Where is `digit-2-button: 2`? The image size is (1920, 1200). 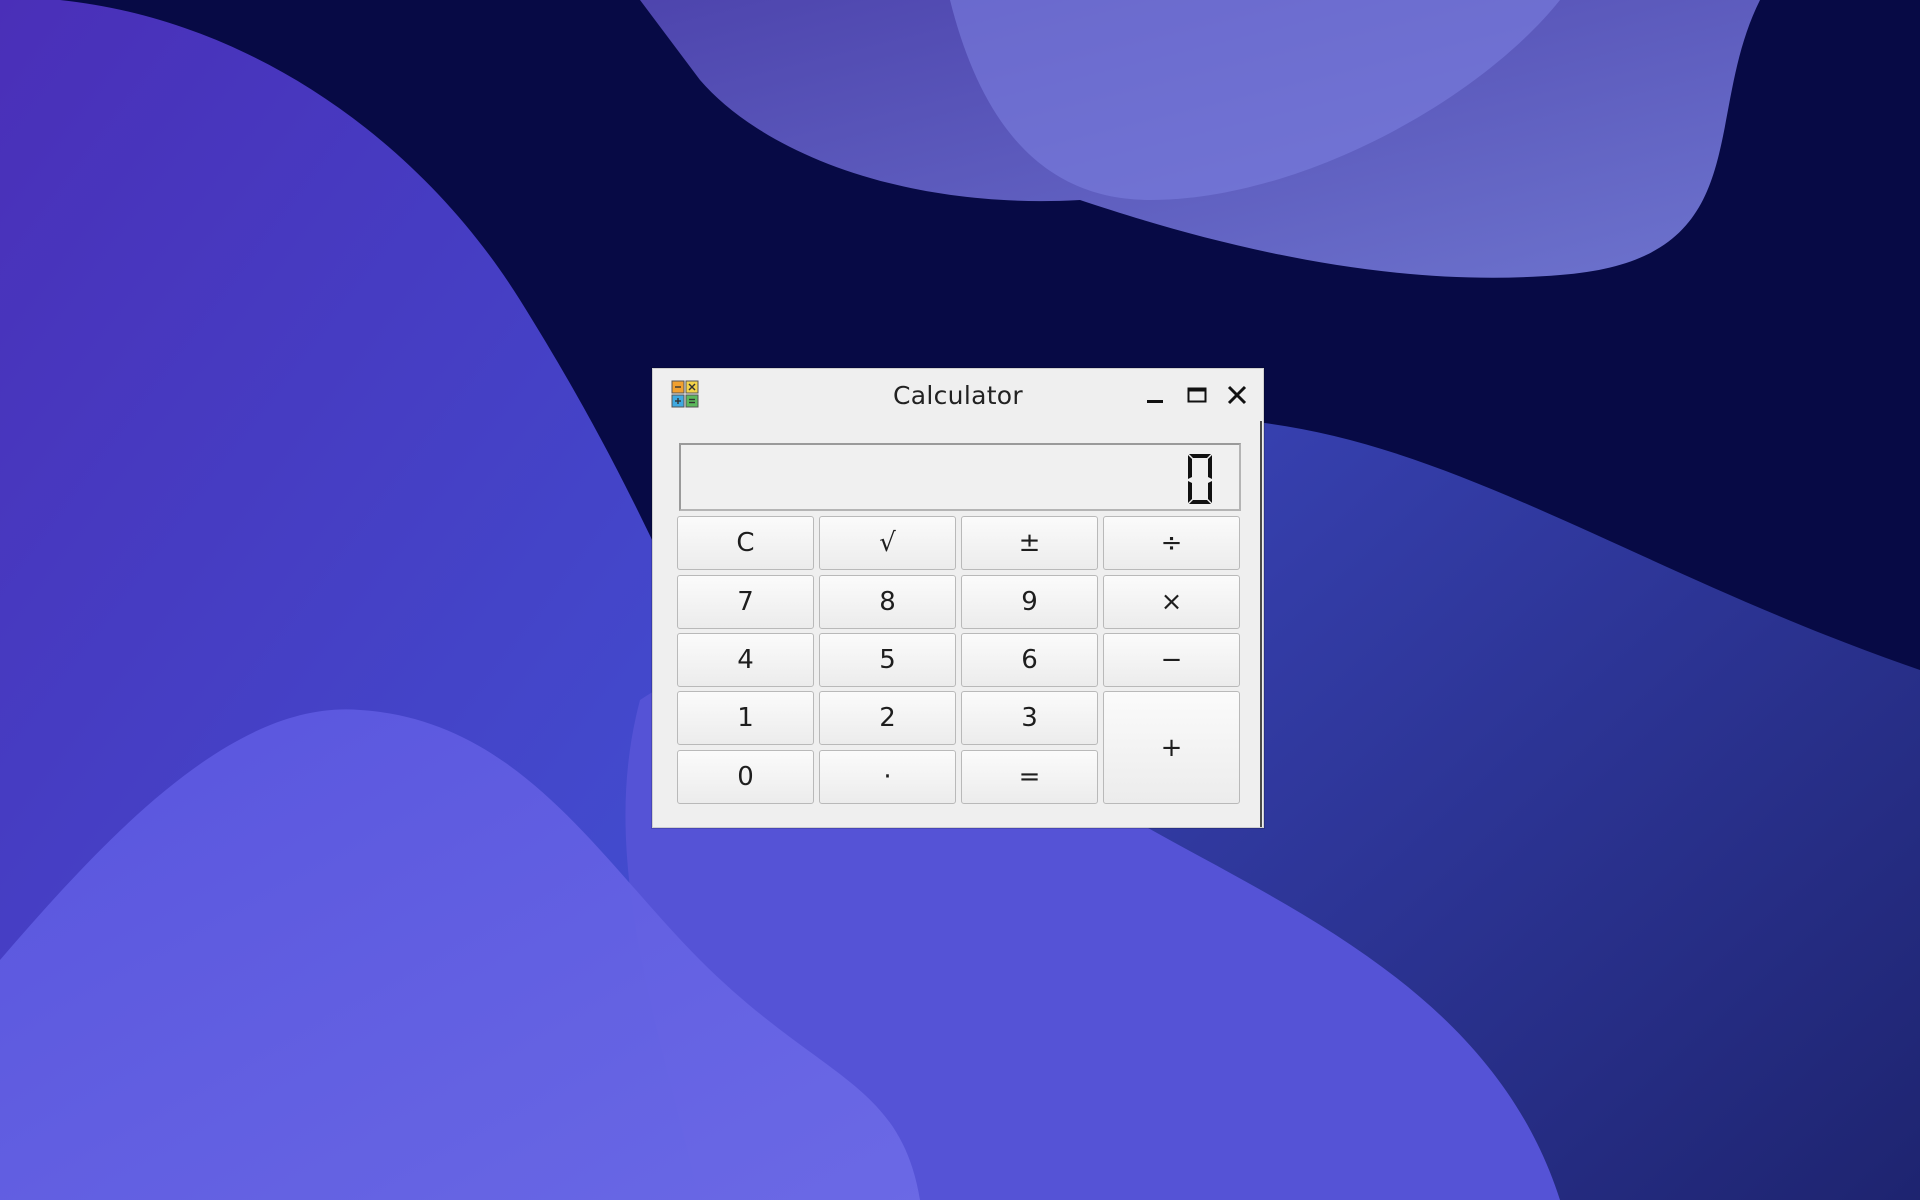
digit-2-button: 2 is located at coordinates (887, 718).